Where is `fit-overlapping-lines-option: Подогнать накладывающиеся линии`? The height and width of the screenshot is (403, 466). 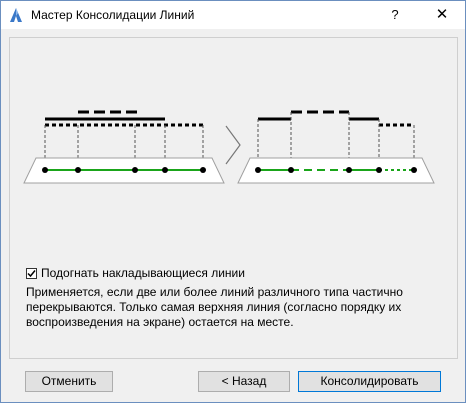
fit-overlapping-lines-option: Подогнать накладывающиеся линии is located at coordinates (135, 273).